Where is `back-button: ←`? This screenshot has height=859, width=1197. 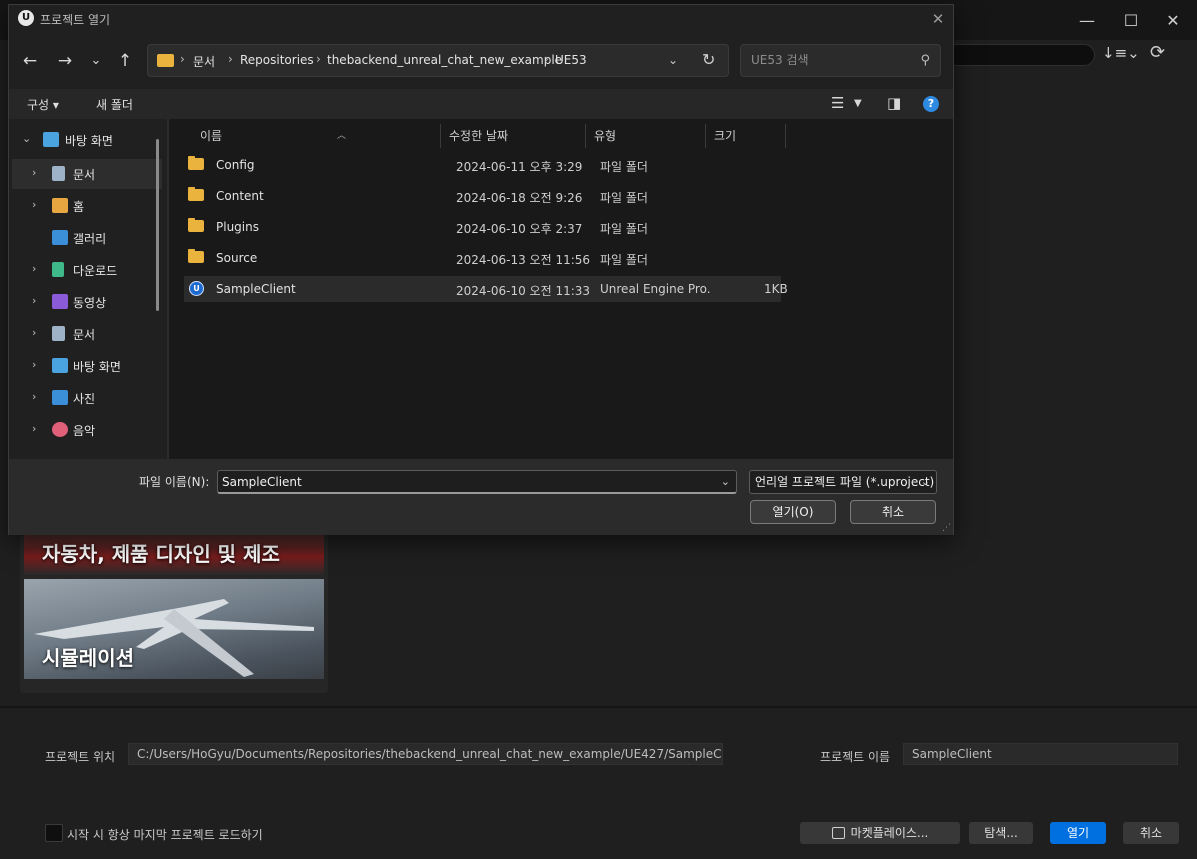
back-button: ← is located at coordinates (30, 61).